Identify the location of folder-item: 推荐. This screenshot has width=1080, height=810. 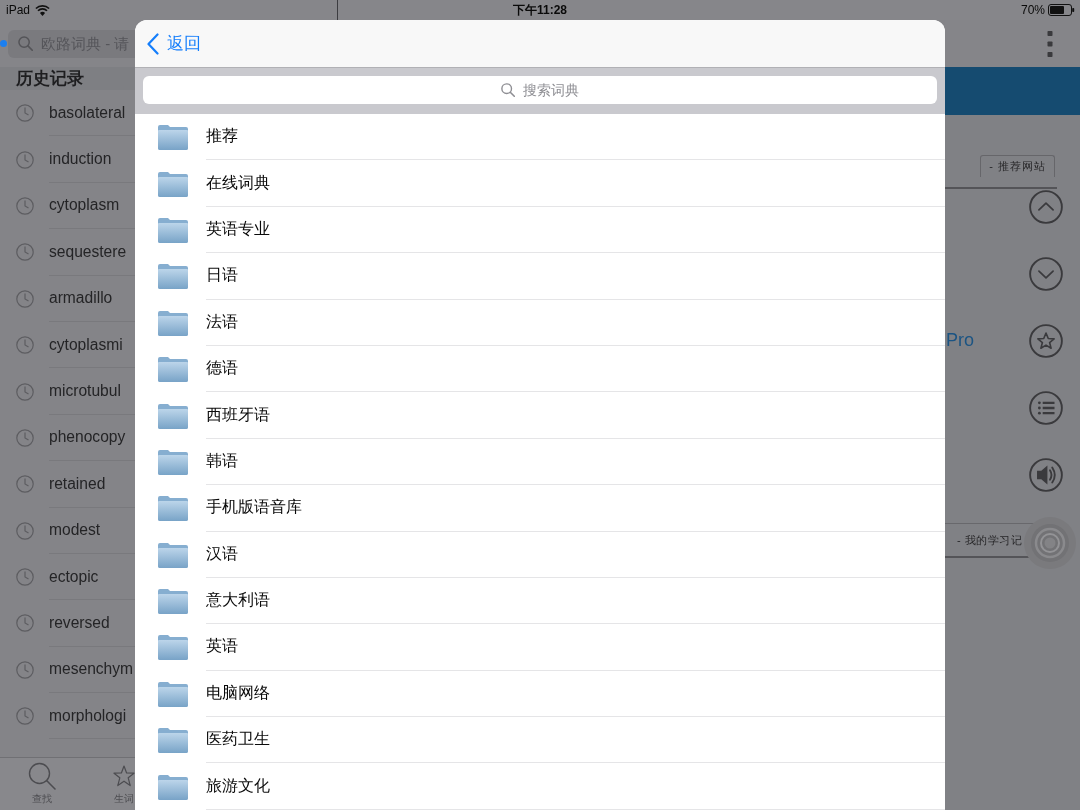
(540, 137).